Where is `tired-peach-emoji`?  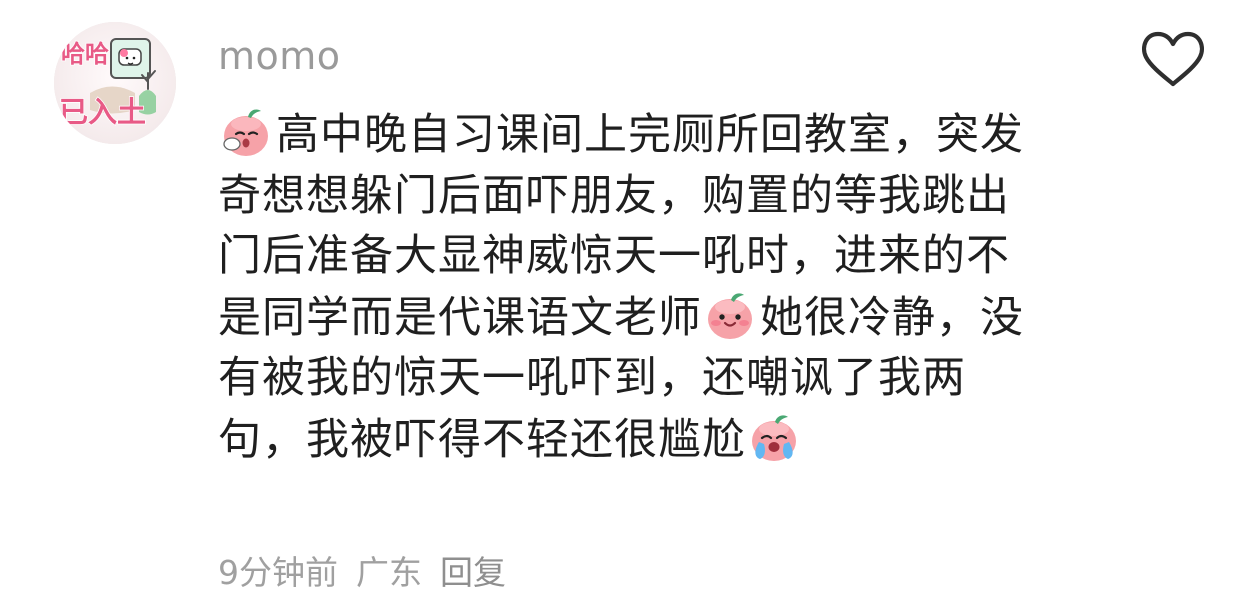 tired-peach-emoji is located at coordinates (246, 132).